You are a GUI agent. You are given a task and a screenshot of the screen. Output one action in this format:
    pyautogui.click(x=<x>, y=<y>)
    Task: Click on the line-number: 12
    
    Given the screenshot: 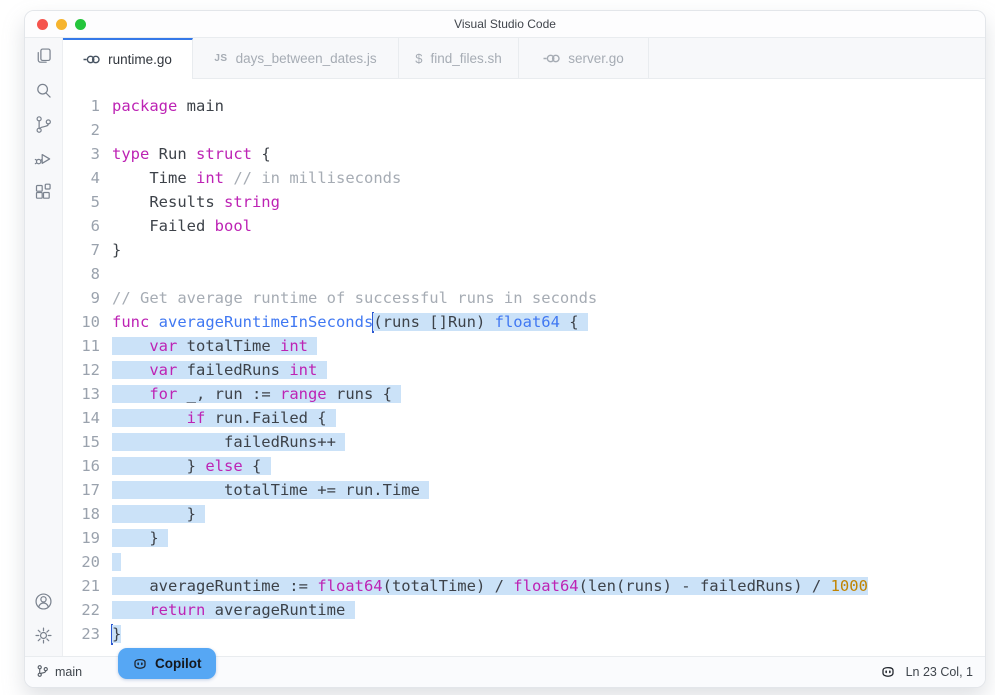 What is the action you would take?
    pyautogui.click(x=90, y=370)
    